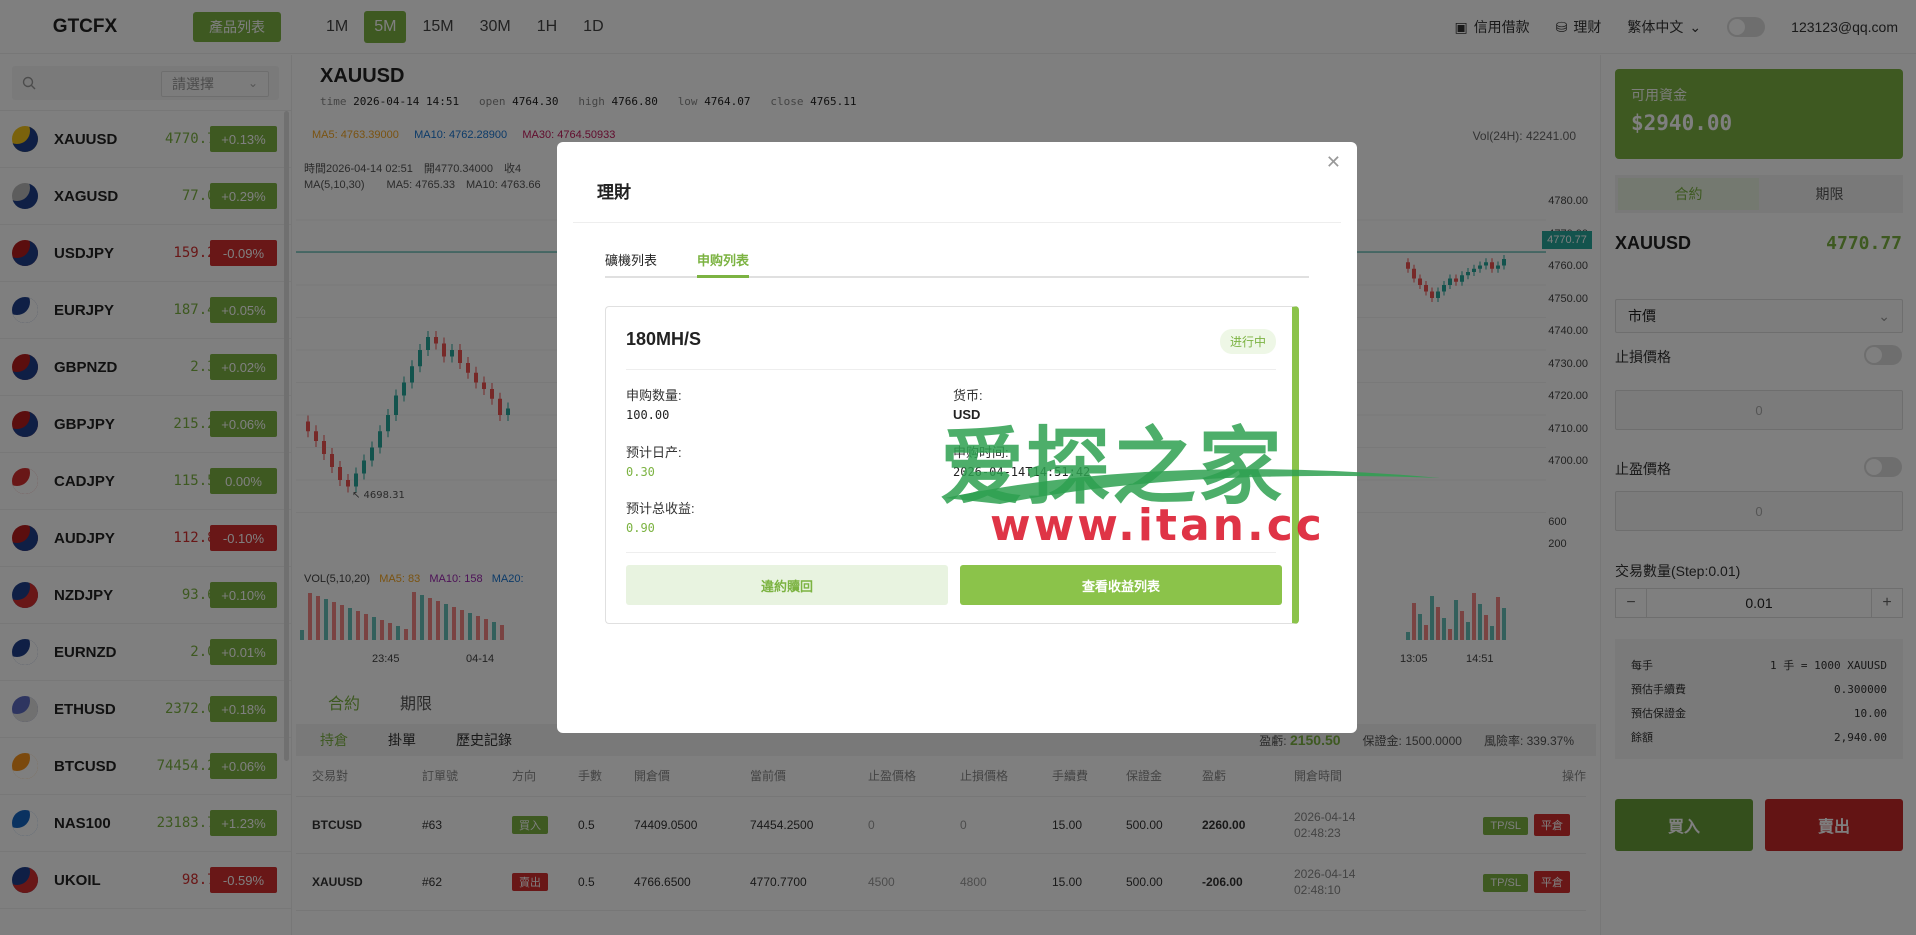 Image resolution: width=1916 pixels, height=935 pixels. I want to click on total-label: 预计总收益:, so click(660, 508).